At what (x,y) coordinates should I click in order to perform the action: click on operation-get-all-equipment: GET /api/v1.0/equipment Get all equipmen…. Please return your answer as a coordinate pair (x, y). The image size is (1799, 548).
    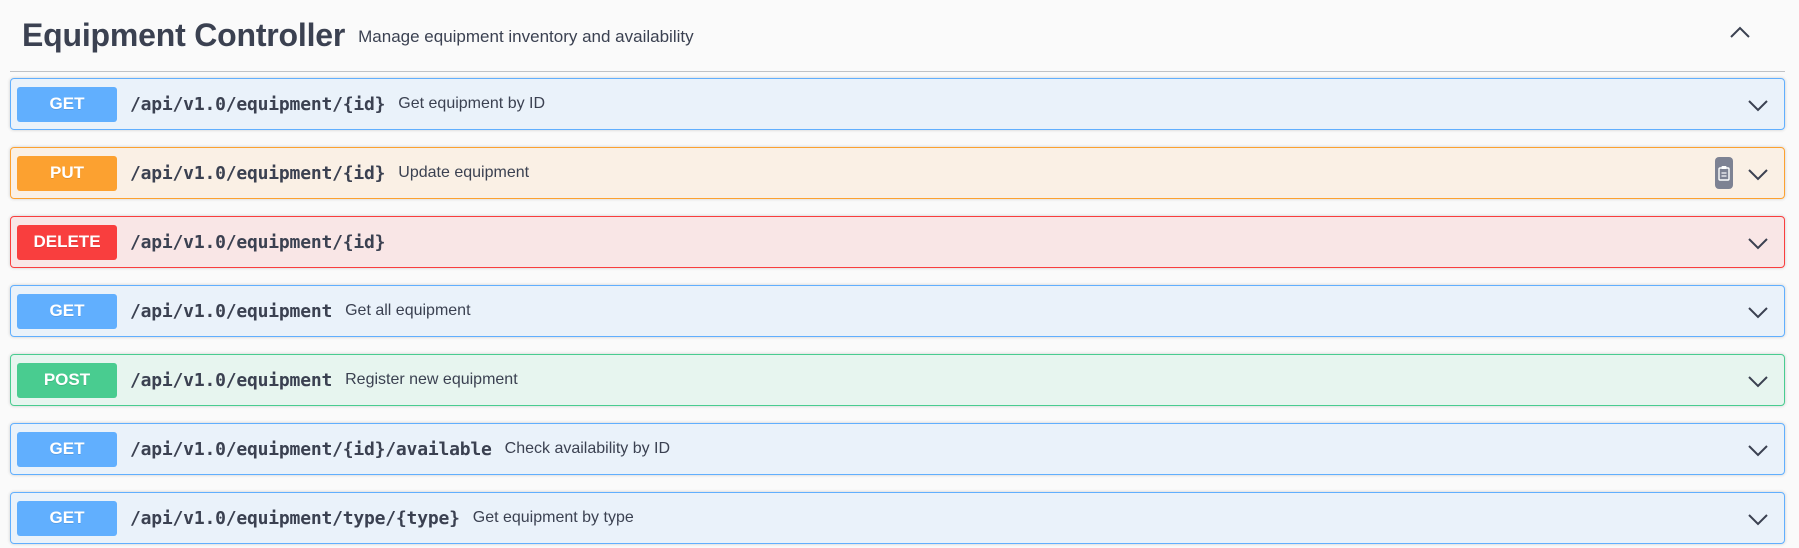
    Looking at the image, I should click on (897, 311).